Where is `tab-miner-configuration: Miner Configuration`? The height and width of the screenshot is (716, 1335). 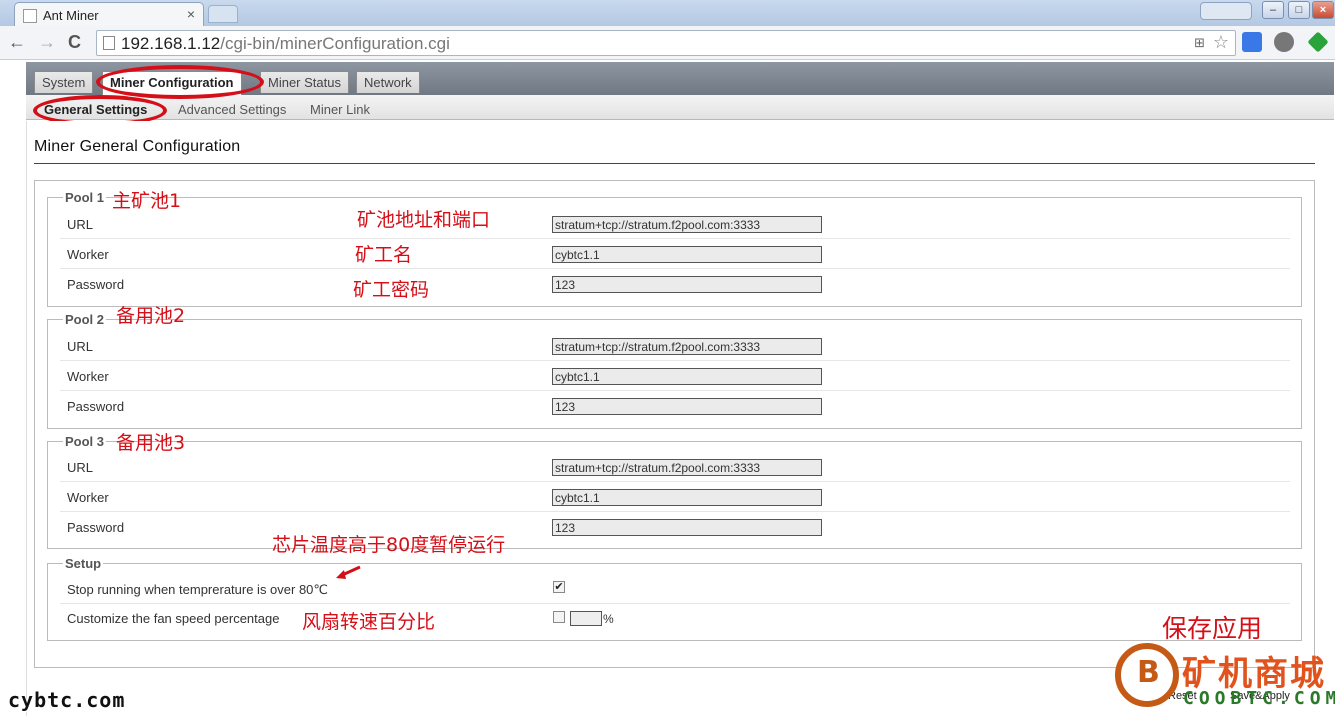
tab-miner-configuration: Miner Configuration is located at coordinates (172, 83).